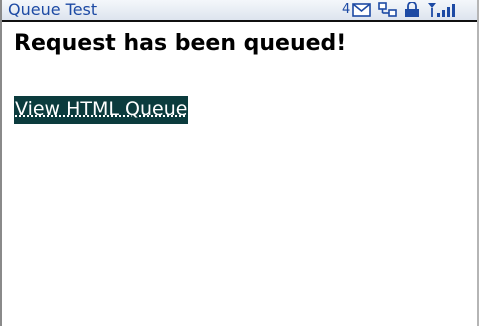 Image resolution: width=479 pixels, height=326 pixels. What do you see at coordinates (239, 11) in the screenshot?
I see `title-bar: Queue Test 4` at bounding box center [239, 11].